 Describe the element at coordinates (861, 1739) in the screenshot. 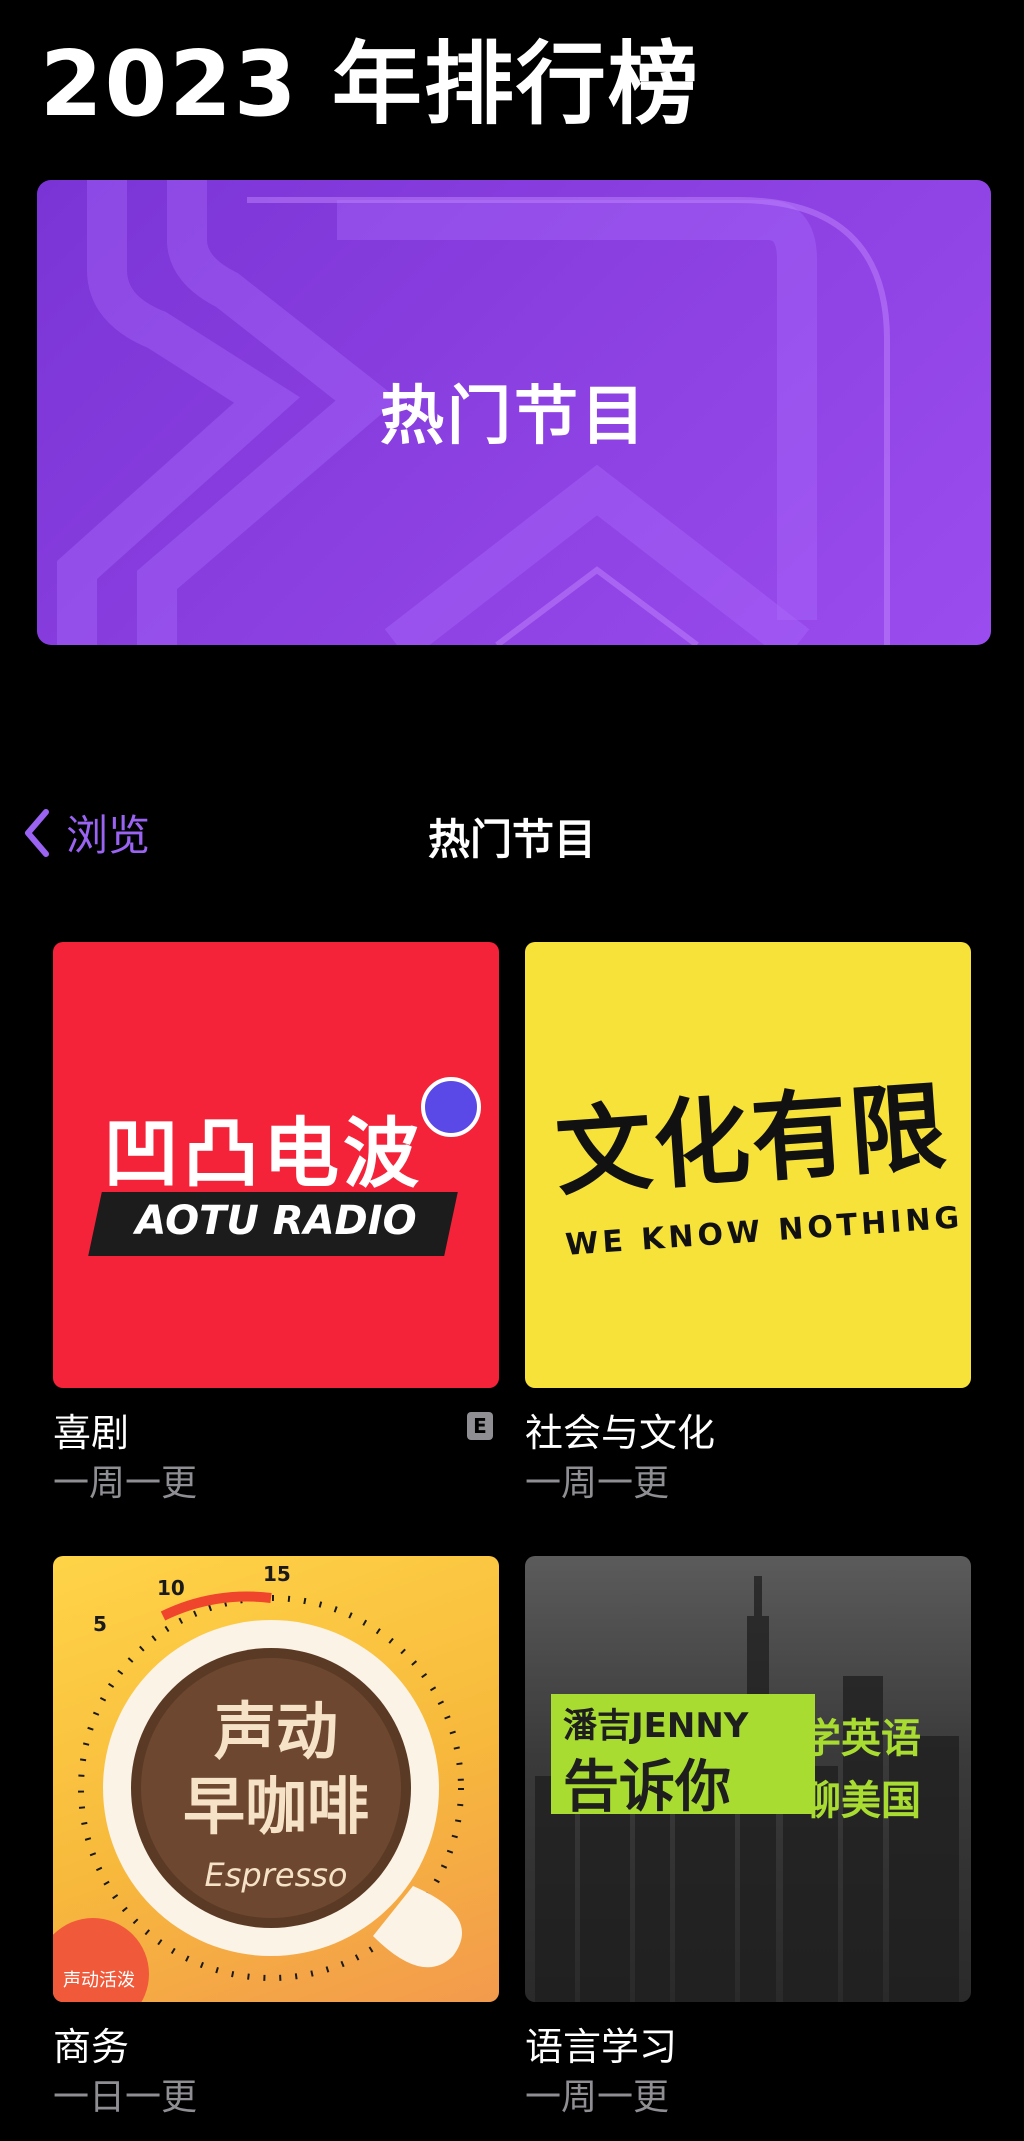

I see `artwork-side-line1: 学英语` at that location.